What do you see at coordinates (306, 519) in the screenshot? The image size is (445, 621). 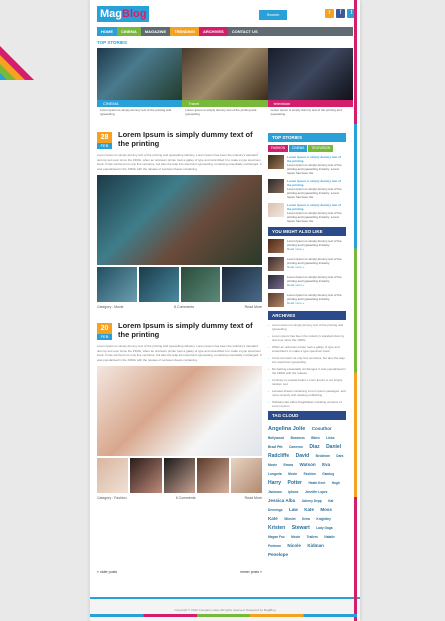 I see `tag-link: Keira` at bounding box center [306, 519].